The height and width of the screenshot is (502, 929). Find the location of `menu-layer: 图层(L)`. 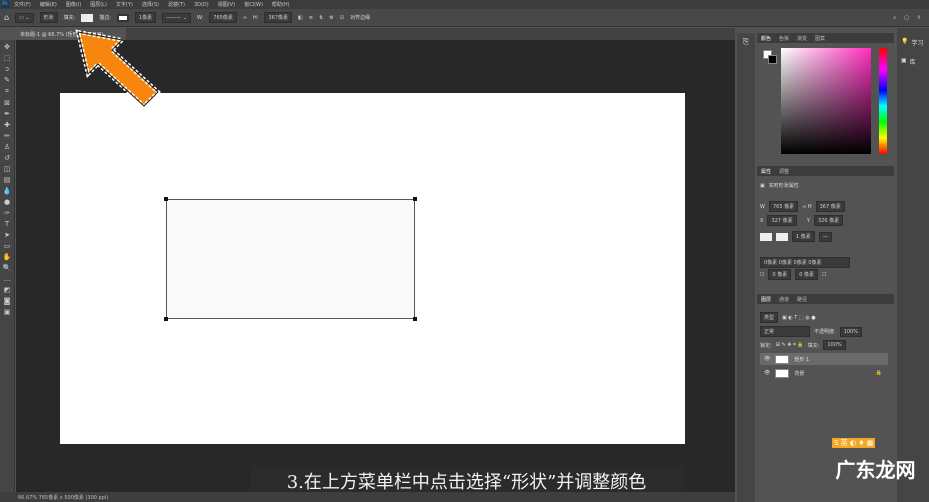

menu-layer: 图层(L) is located at coordinates (98, 4).